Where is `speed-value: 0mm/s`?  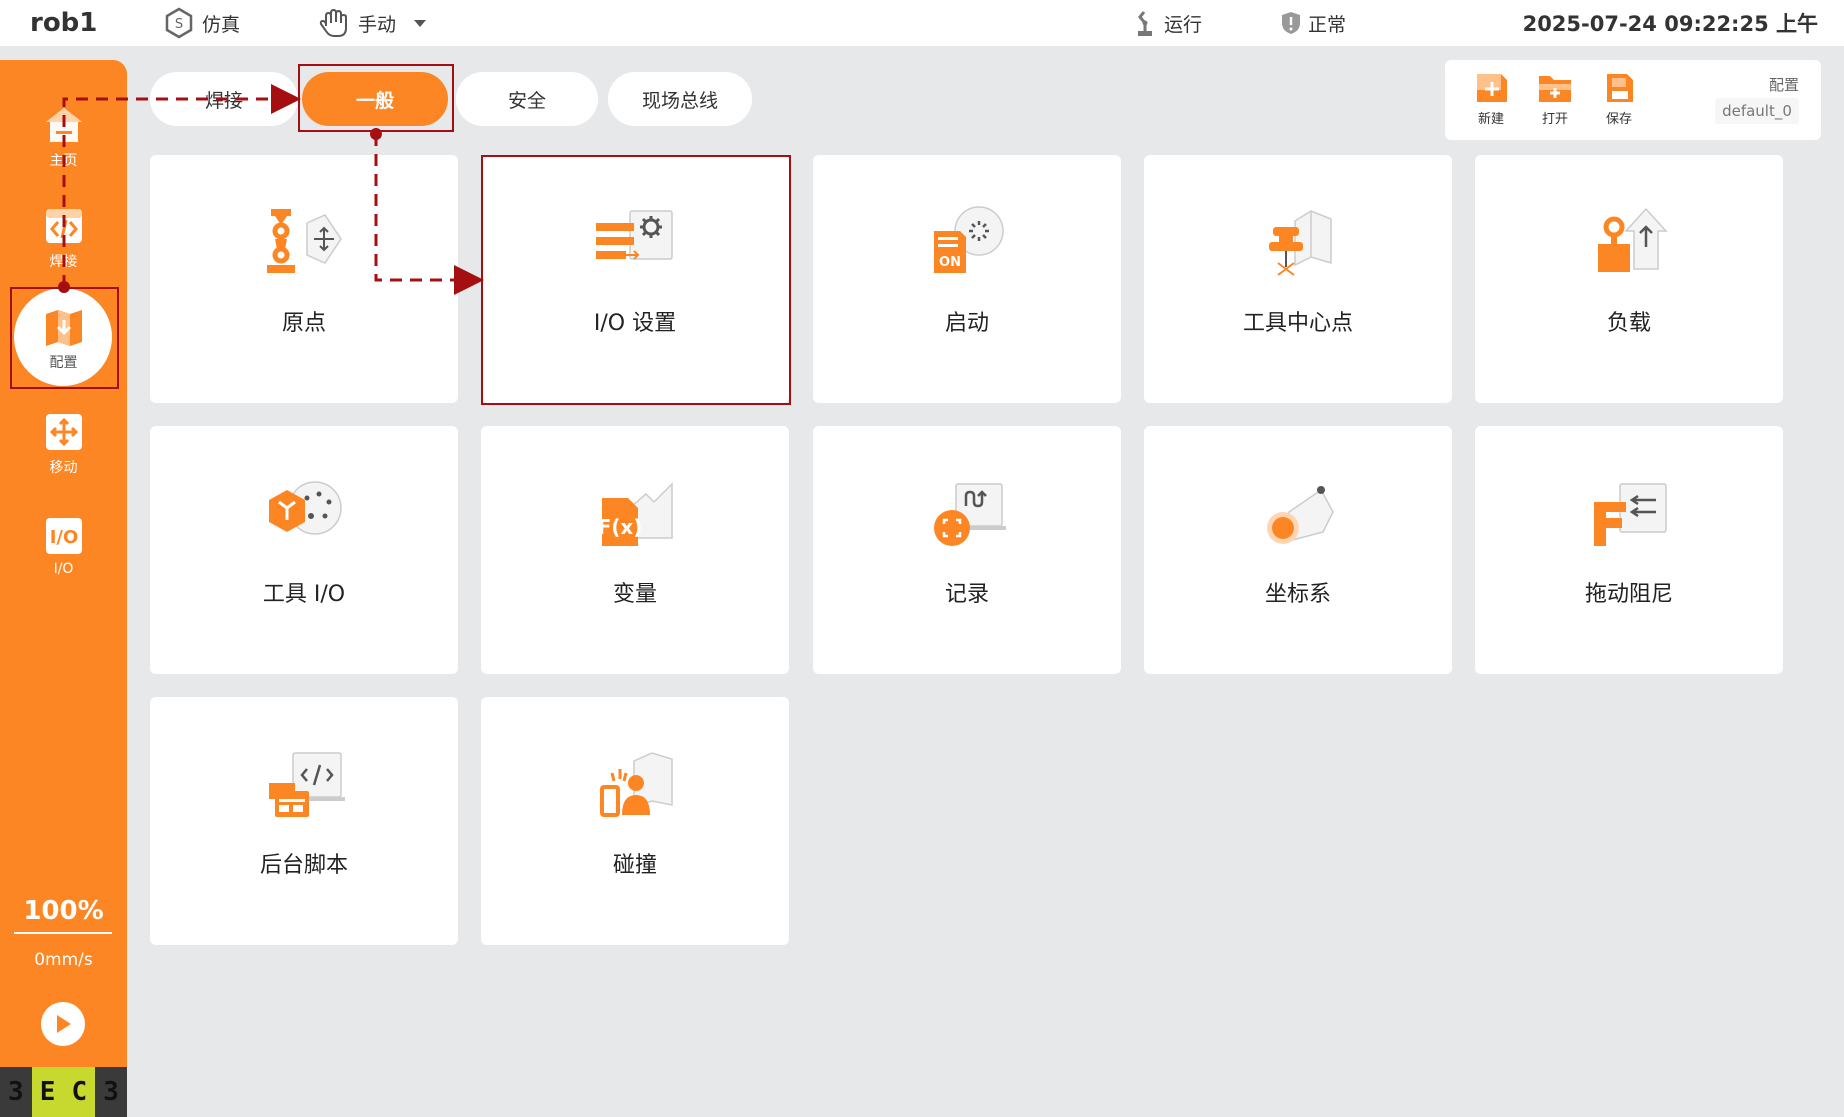 speed-value: 0mm/s is located at coordinates (63, 960).